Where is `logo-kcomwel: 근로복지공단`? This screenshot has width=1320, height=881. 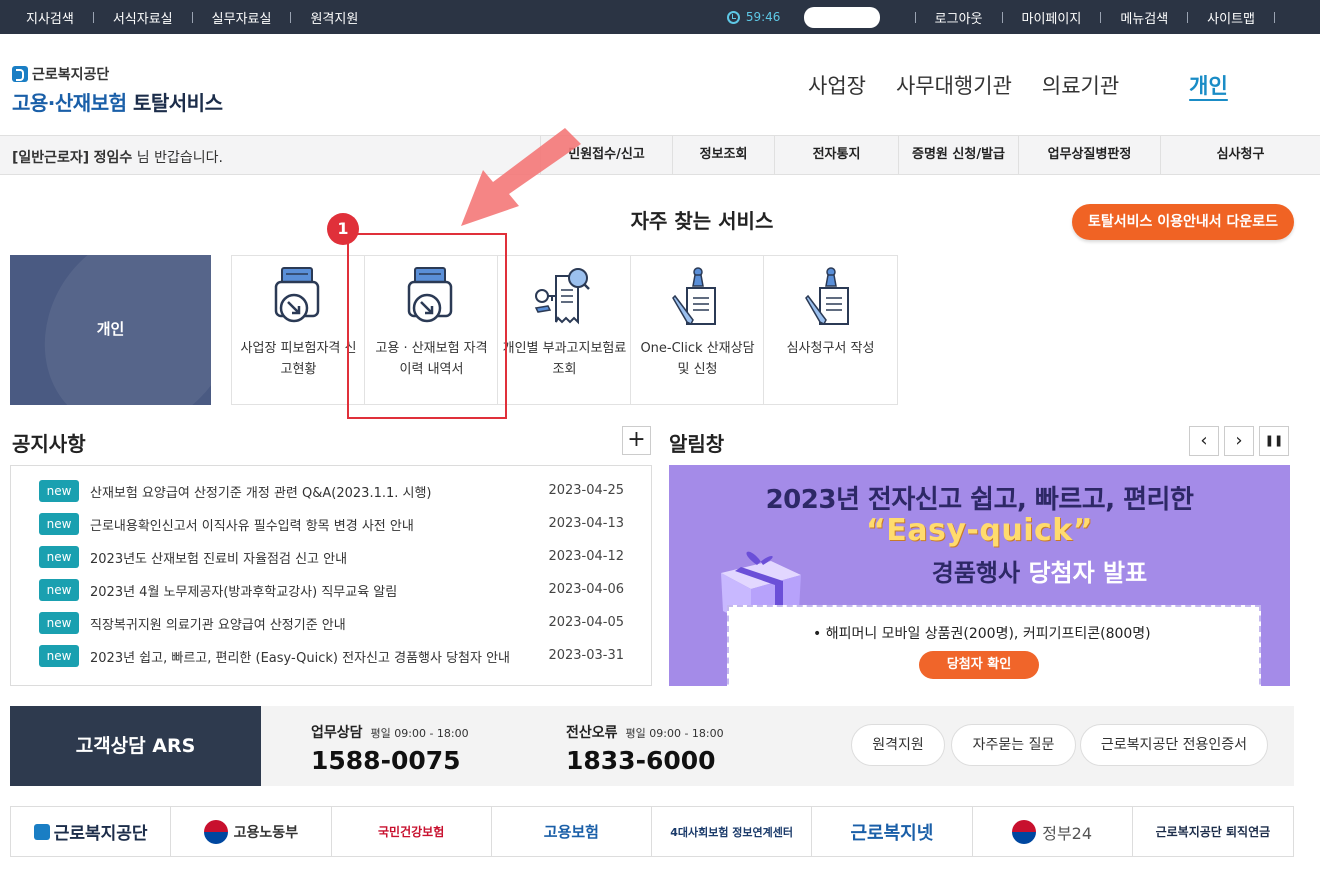 logo-kcomwel: 근로복지공단 is located at coordinates (91, 831).